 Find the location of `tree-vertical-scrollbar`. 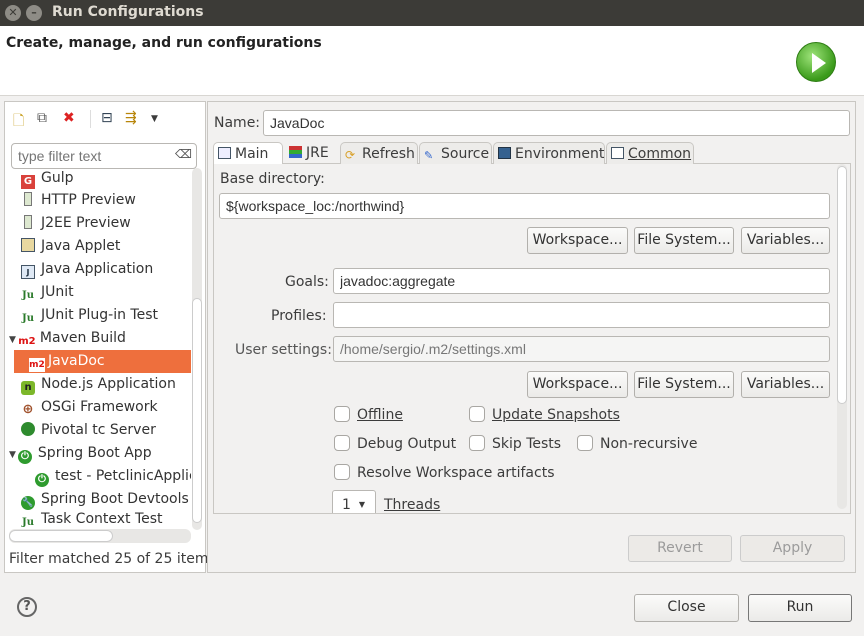

tree-vertical-scrollbar is located at coordinates (197, 349).